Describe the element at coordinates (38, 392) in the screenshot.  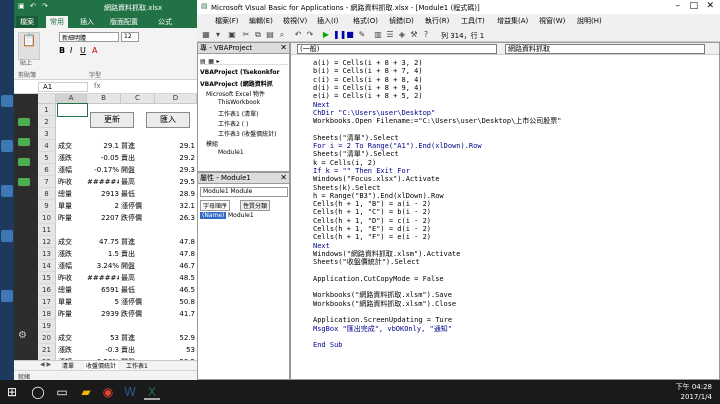
I see `cortana-icon: ◯` at that location.